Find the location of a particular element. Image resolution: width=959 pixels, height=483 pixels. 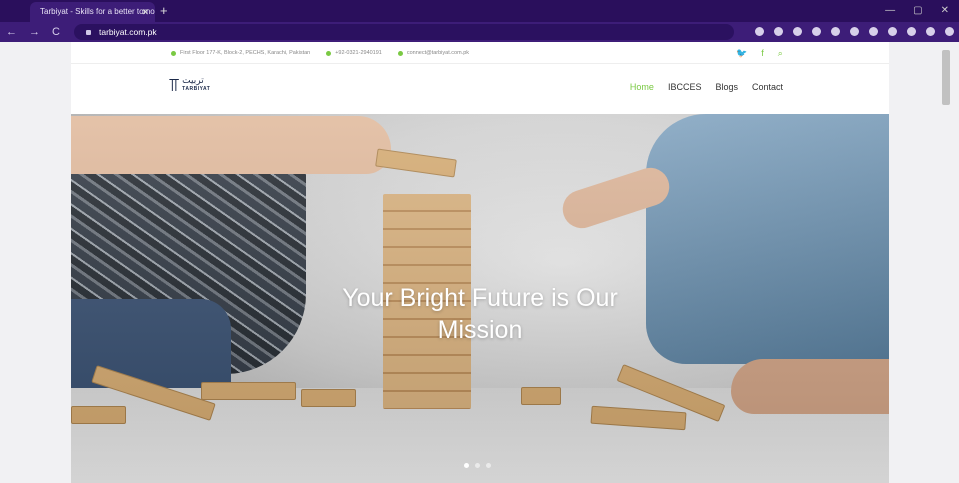

phone-icon is located at coordinates (329, 53).